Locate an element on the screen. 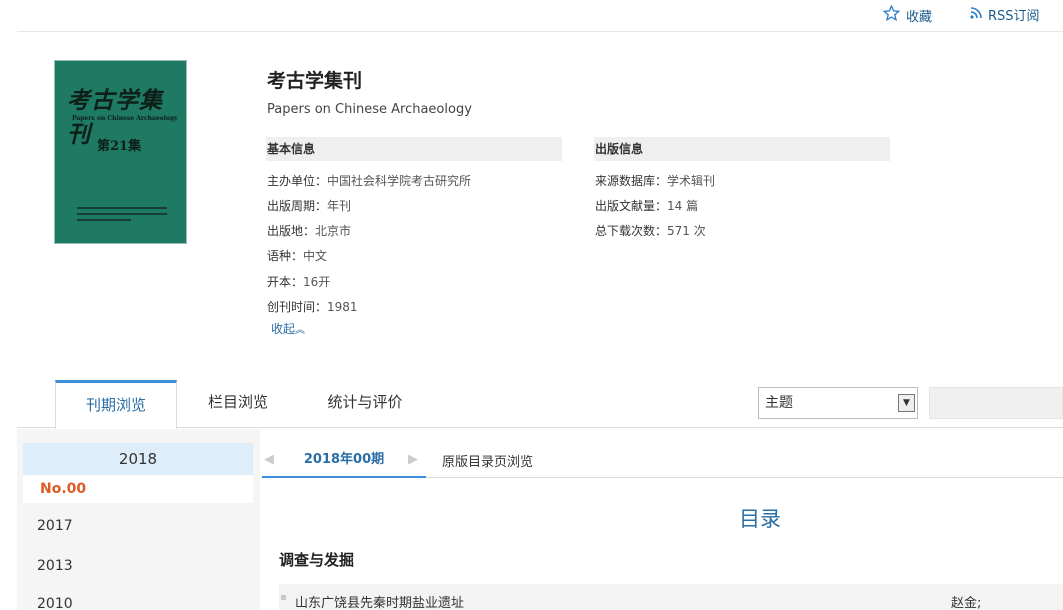 Image resolution: width=1063 pixels, height=610 pixels. info-cycle: 出版周期：年刊 is located at coordinates (309, 206).